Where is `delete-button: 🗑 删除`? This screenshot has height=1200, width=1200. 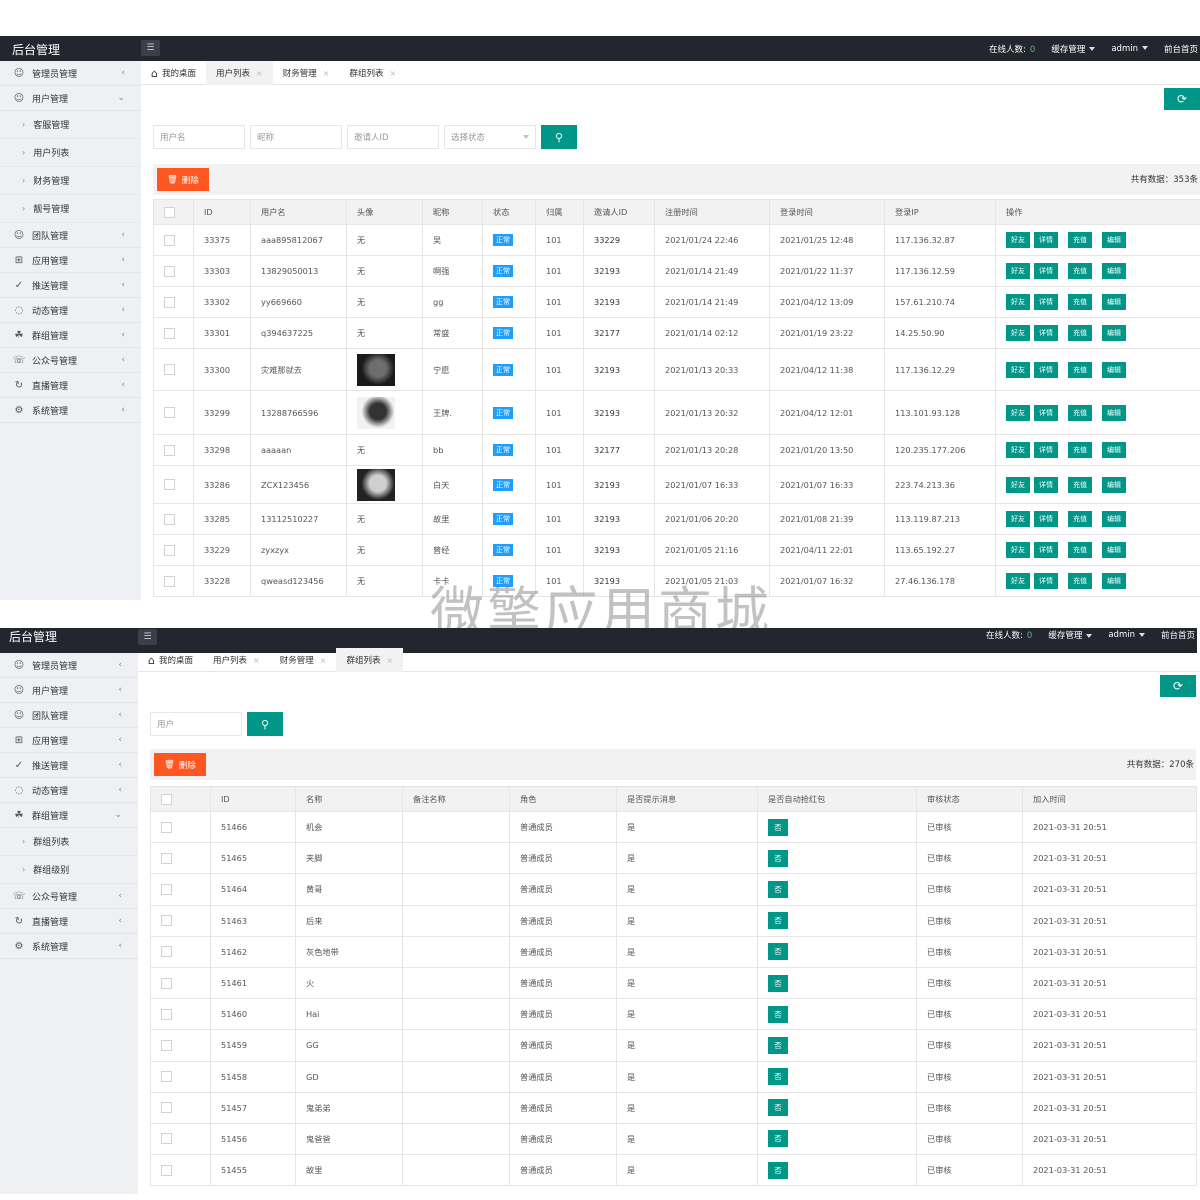
delete-button: 🗑 删除 is located at coordinates (180, 764).